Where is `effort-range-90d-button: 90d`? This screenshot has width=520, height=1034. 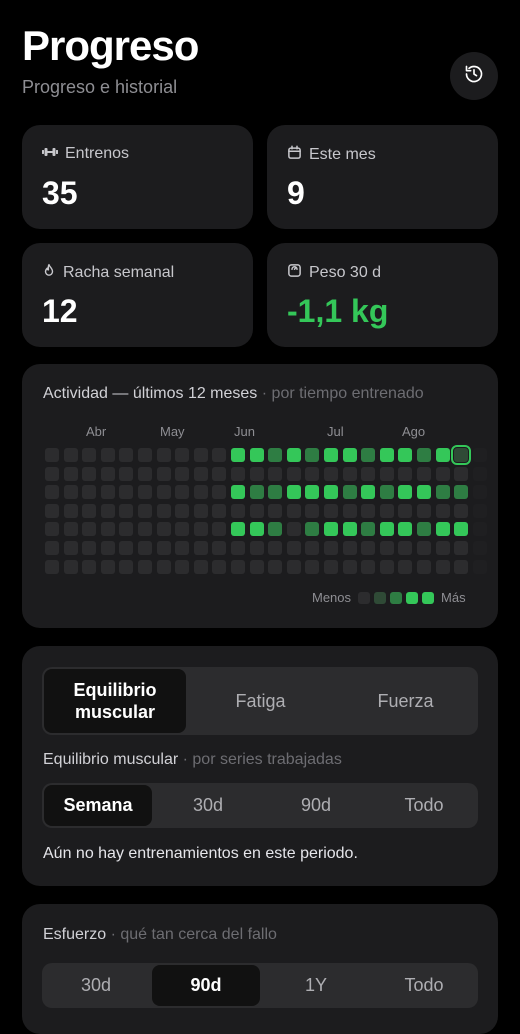 effort-range-90d-button: 90d is located at coordinates (206, 985).